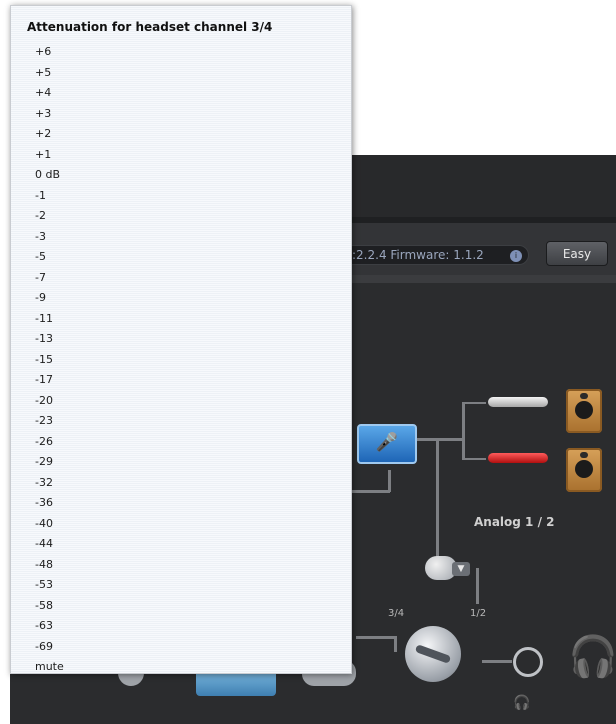 Image resolution: width=616 pixels, height=724 pixels. Describe the element at coordinates (185, 524) in the screenshot. I see `menu-item: -40` at that location.